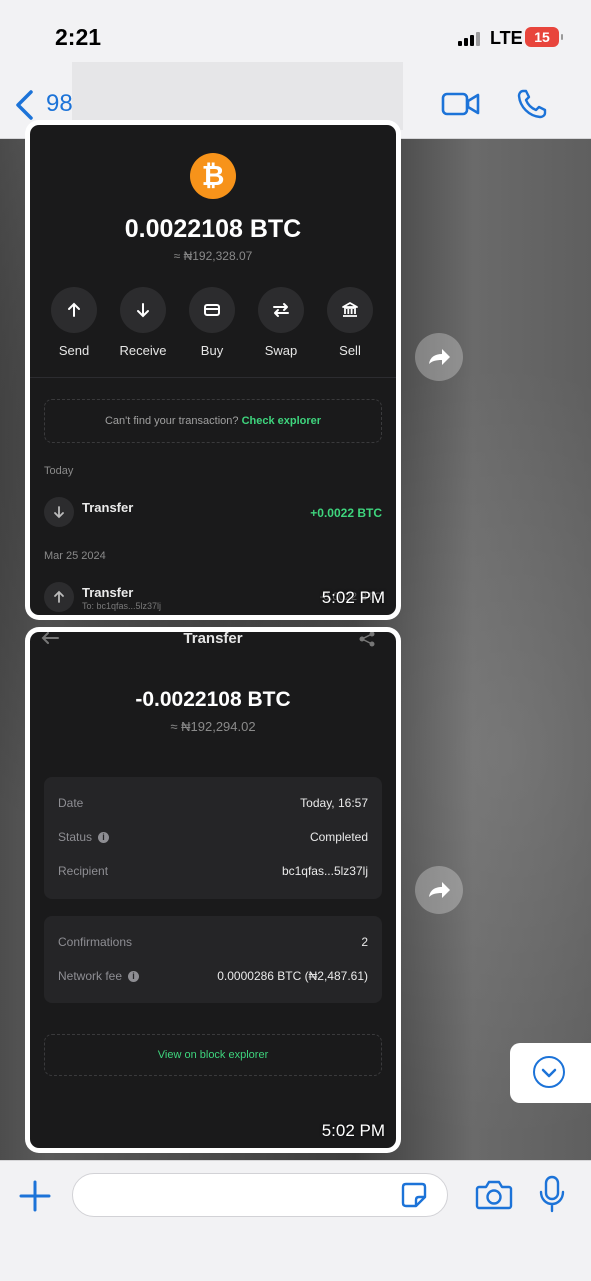 The width and height of the screenshot is (591, 1281). What do you see at coordinates (213, 959) in the screenshot?
I see `fee-card` at bounding box center [213, 959].